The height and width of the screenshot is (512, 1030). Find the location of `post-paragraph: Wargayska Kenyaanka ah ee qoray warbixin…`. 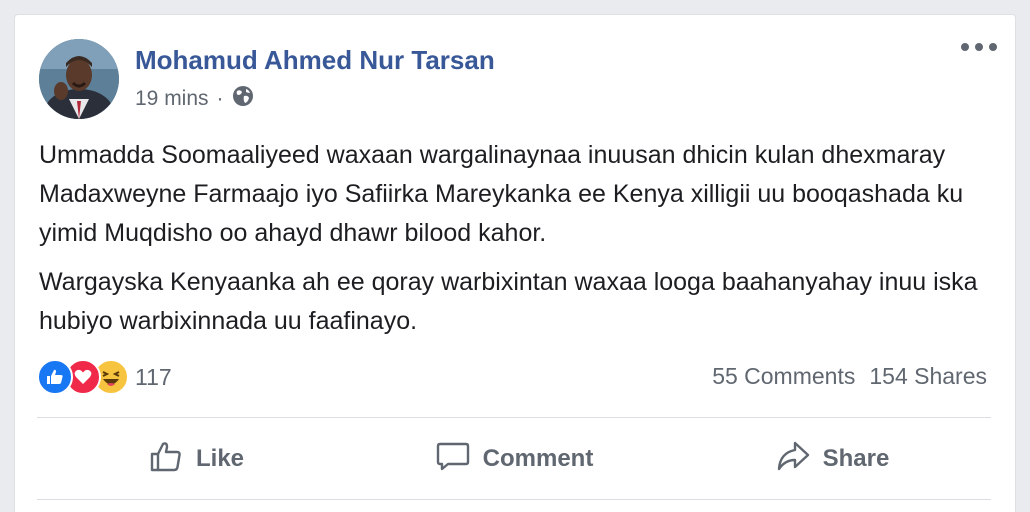

post-paragraph: Wargayska Kenyaanka ah ee qoray warbixin… is located at coordinates (508, 301).